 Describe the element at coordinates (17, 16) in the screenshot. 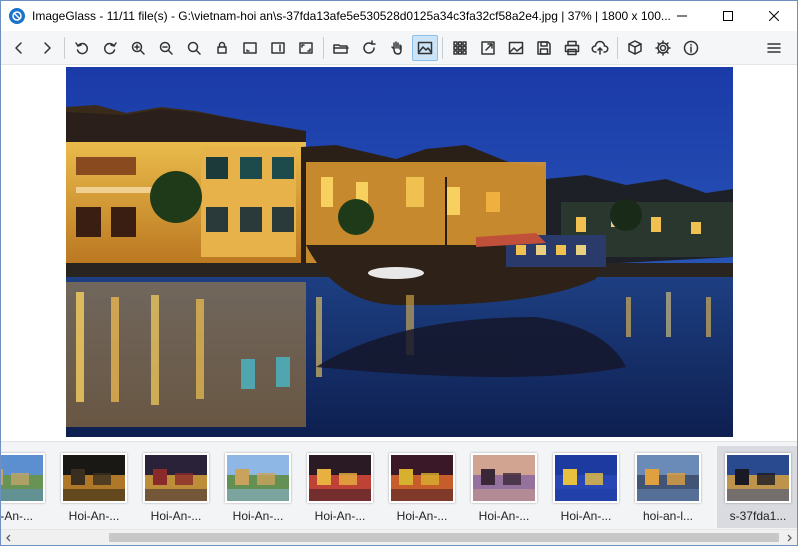

I see `imageglass-logo-icon` at that location.